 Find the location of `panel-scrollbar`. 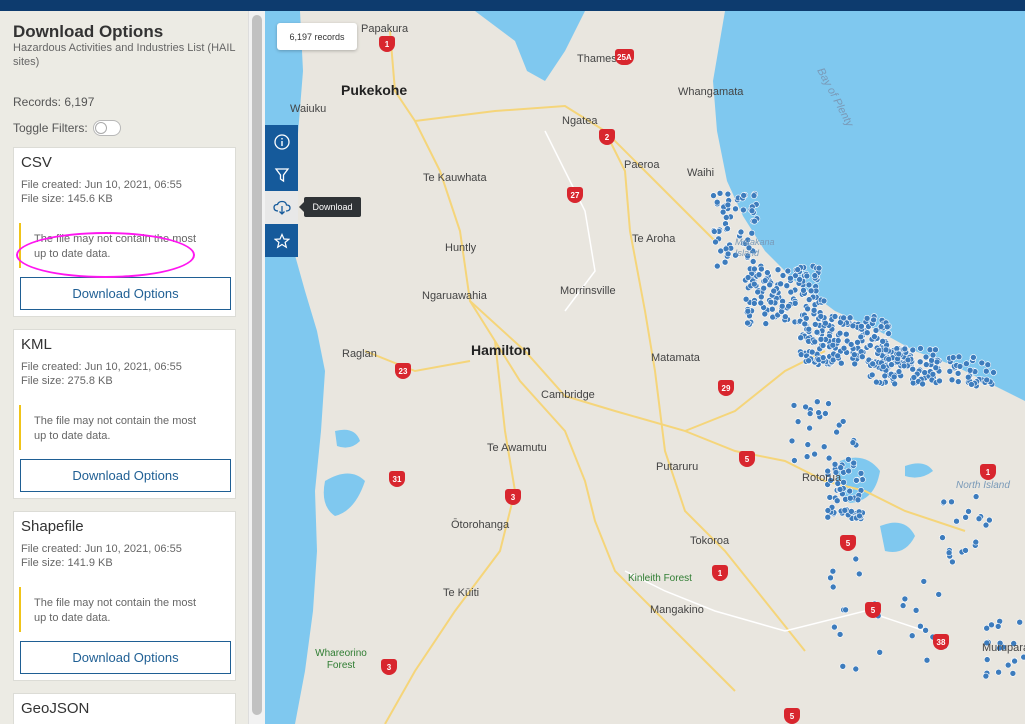

panel-scrollbar is located at coordinates (256, 367).